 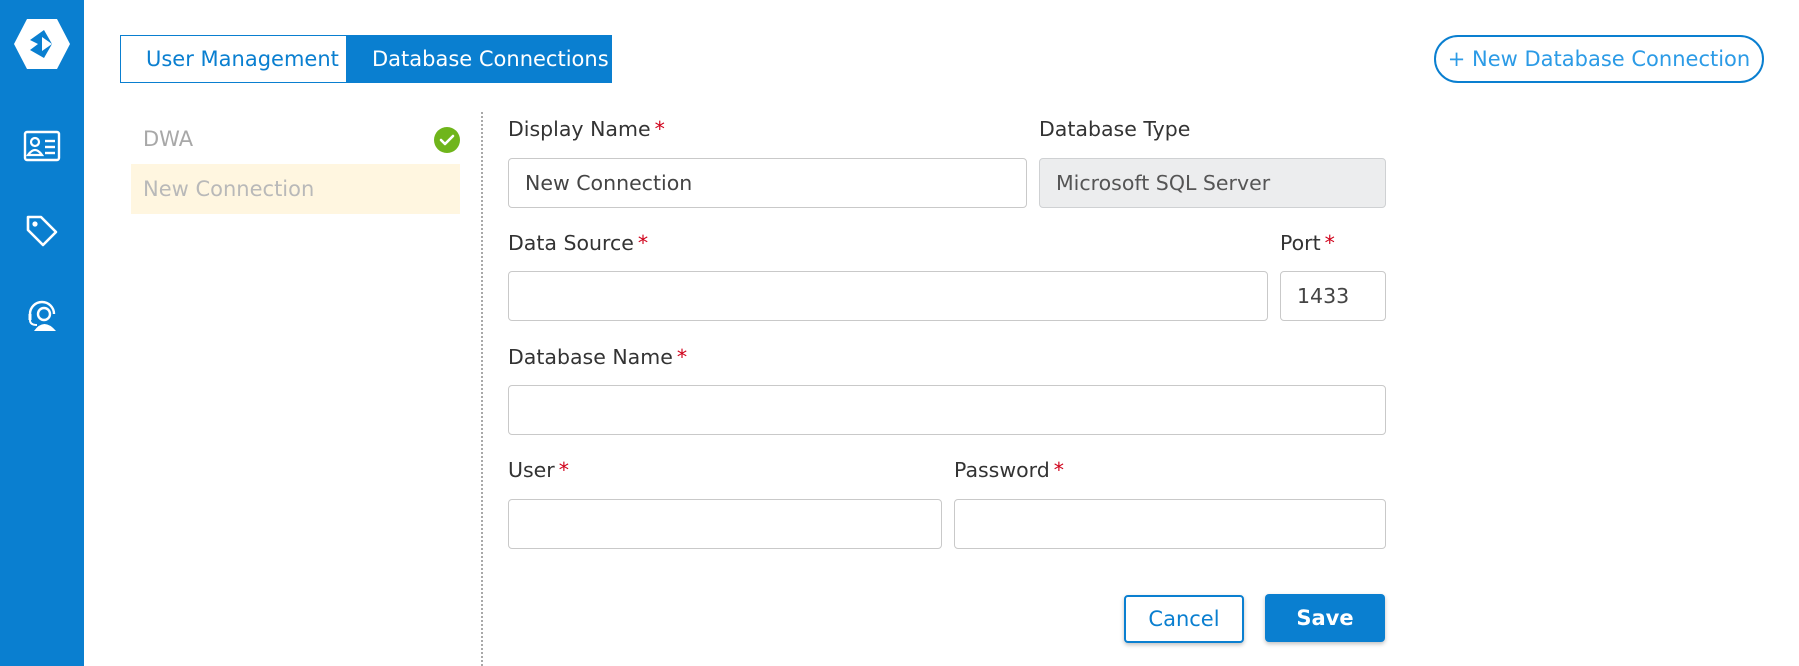 What do you see at coordinates (586, 129) in the screenshot?
I see `display-name-label: Display Name *` at bounding box center [586, 129].